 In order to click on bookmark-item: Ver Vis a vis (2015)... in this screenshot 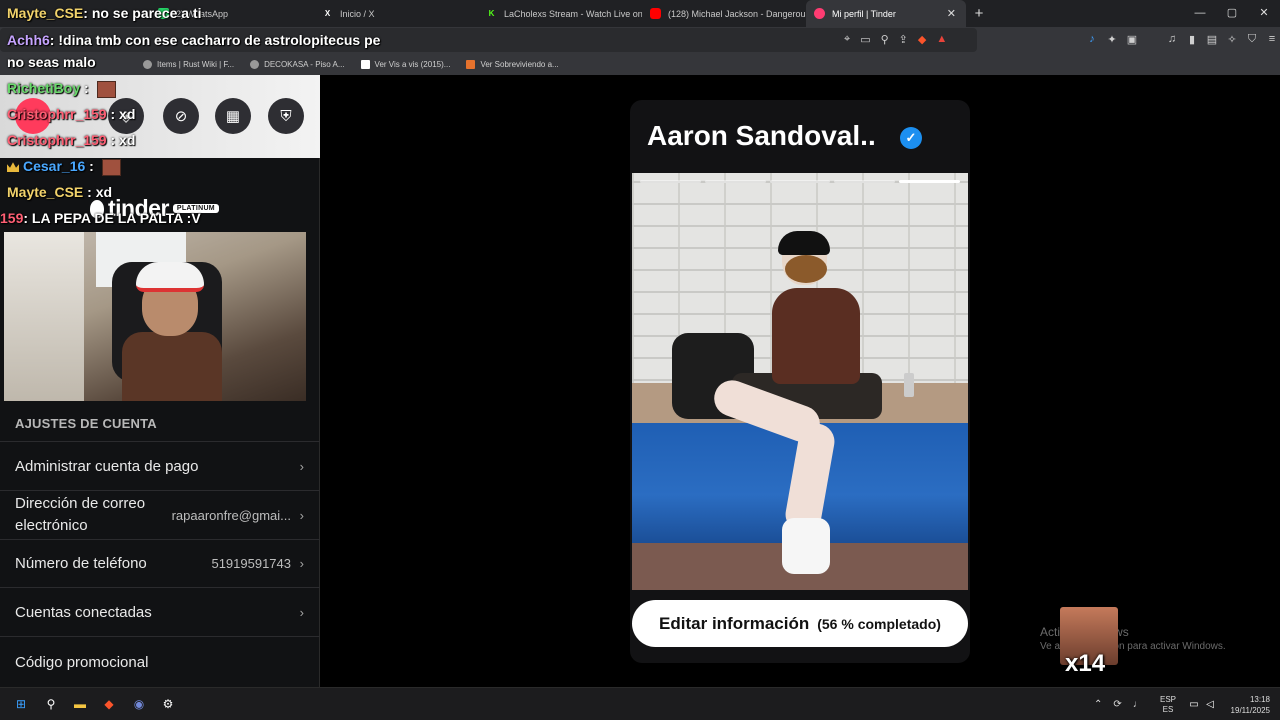, I will do `click(405, 64)`.